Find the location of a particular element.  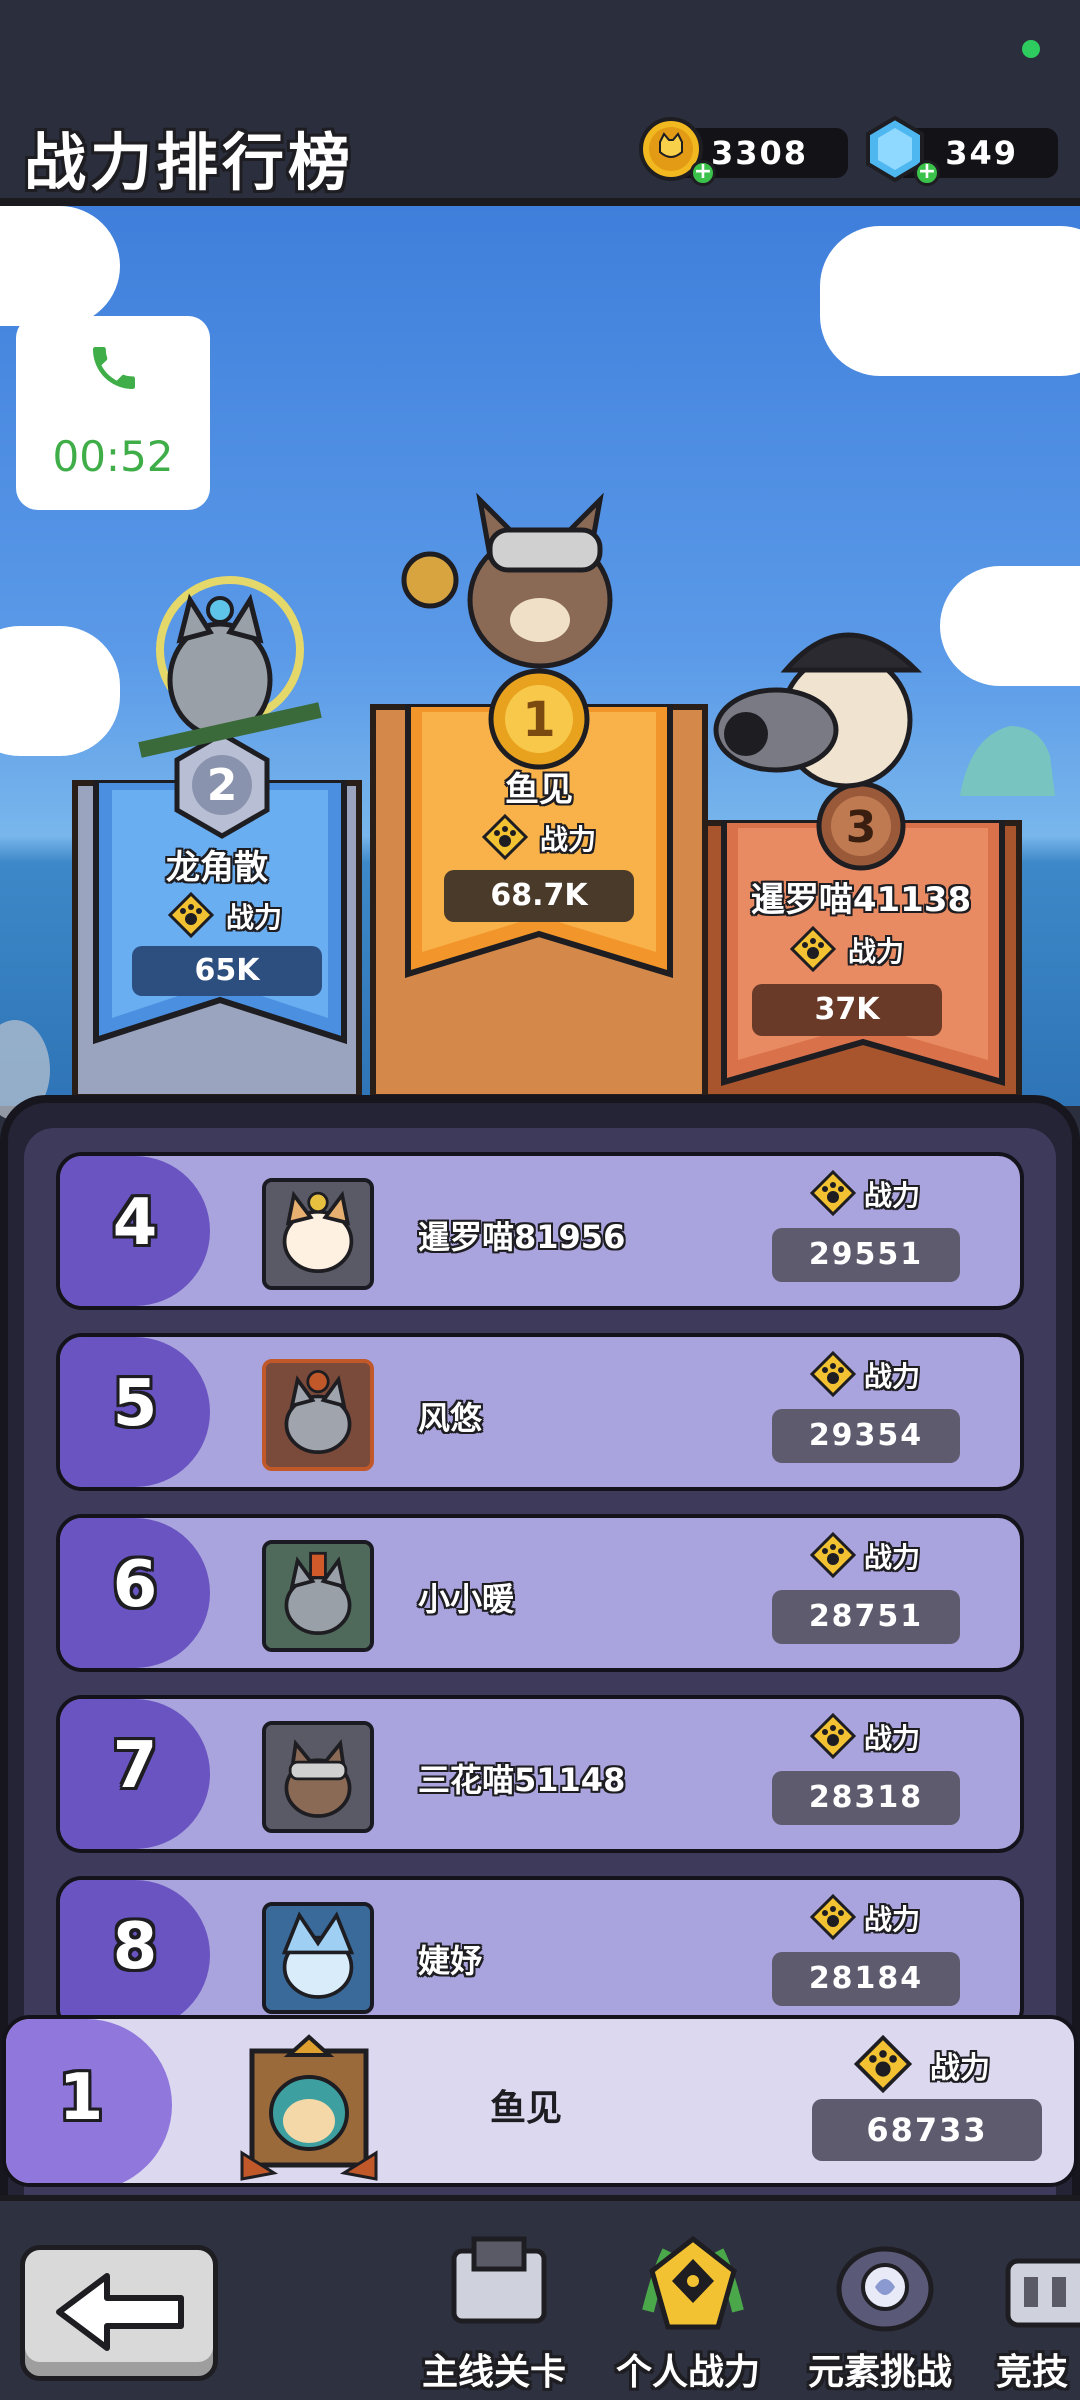

player-name: 风悠 is located at coordinates (450, 1418).